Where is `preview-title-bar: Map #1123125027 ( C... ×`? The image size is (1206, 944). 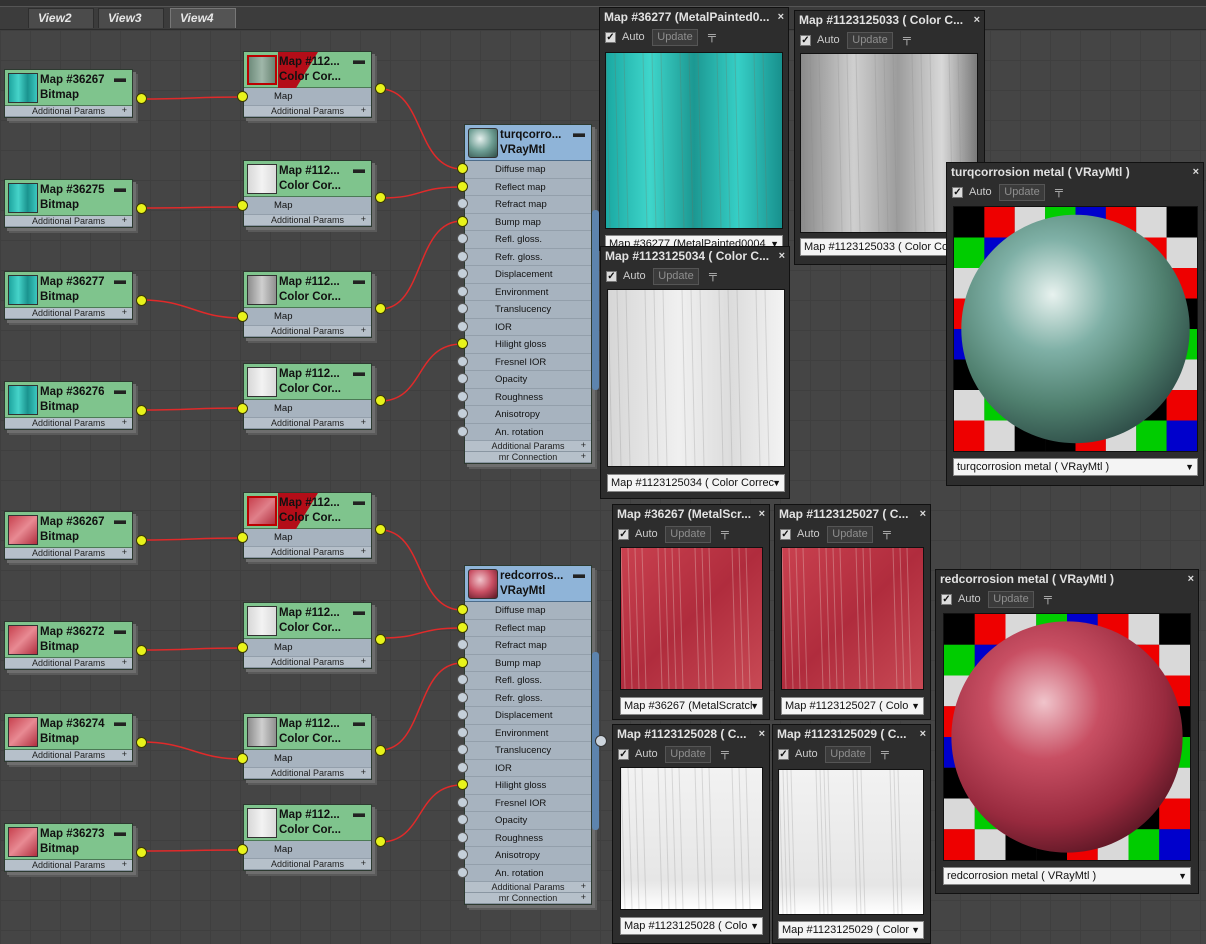
preview-title-bar: Map #1123125027 ( C... × is located at coordinates (852, 515).